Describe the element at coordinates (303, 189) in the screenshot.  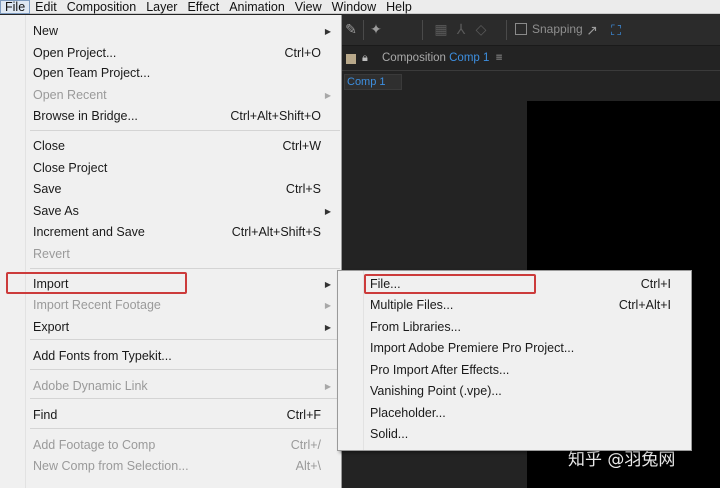
I see `menu-item-shortcut: Ctrl+S` at that location.